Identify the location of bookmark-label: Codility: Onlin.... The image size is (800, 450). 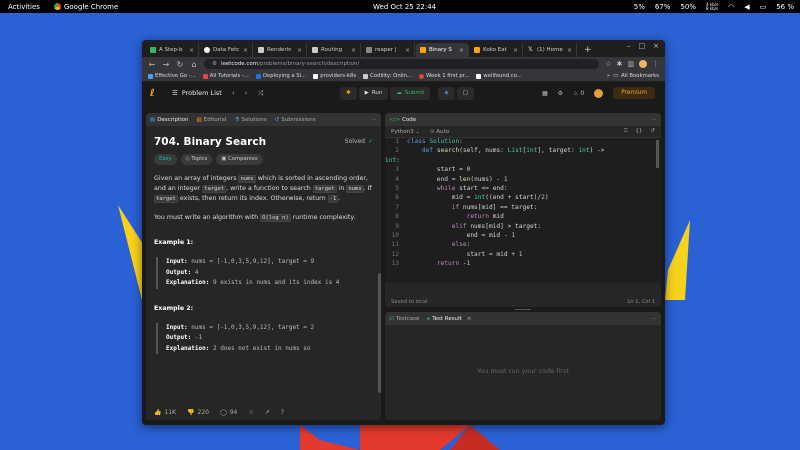
(391, 76).